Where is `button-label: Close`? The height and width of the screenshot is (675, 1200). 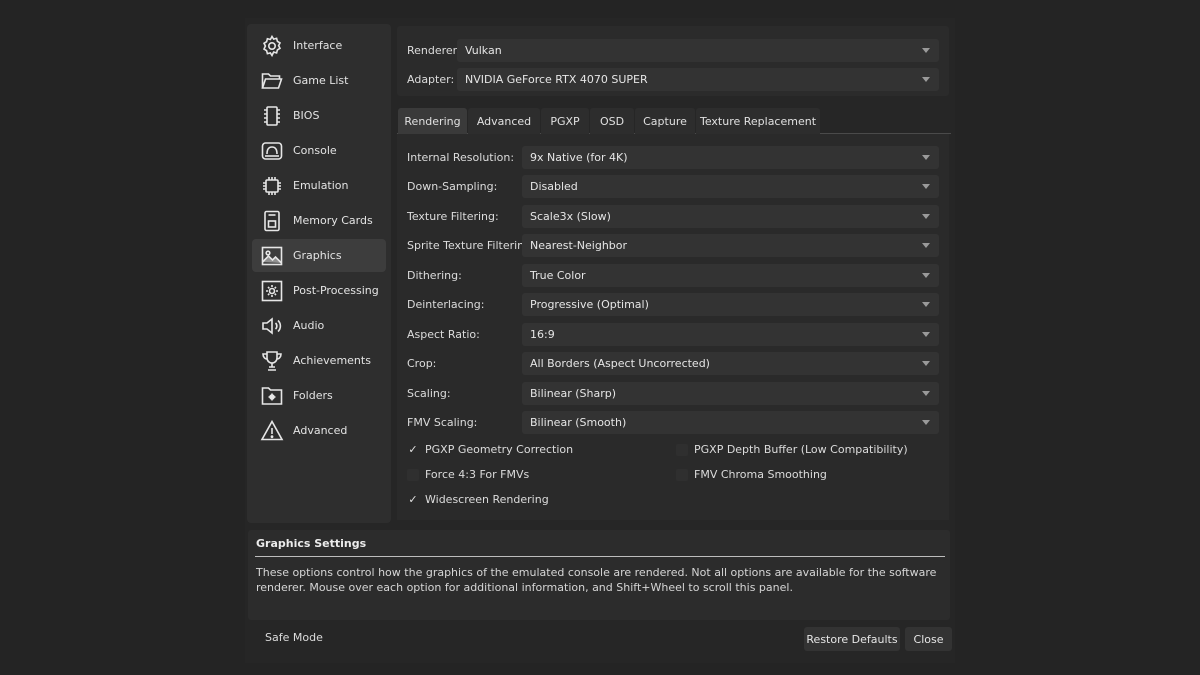 button-label: Close is located at coordinates (928, 639).